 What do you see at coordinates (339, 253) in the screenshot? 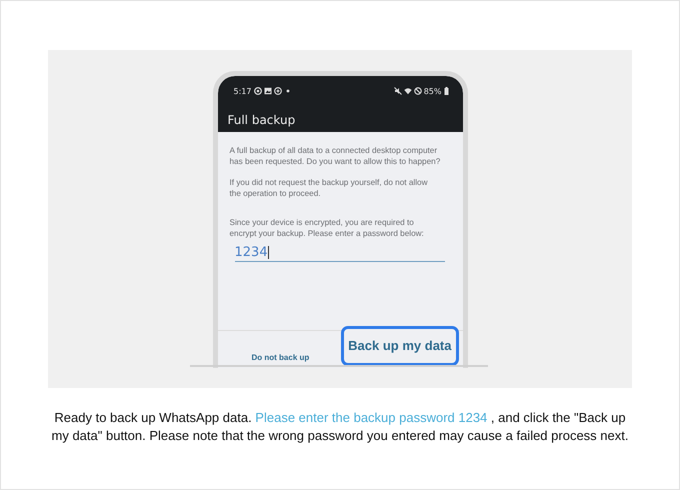
I see `password-field: 1234` at bounding box center [339, 253].